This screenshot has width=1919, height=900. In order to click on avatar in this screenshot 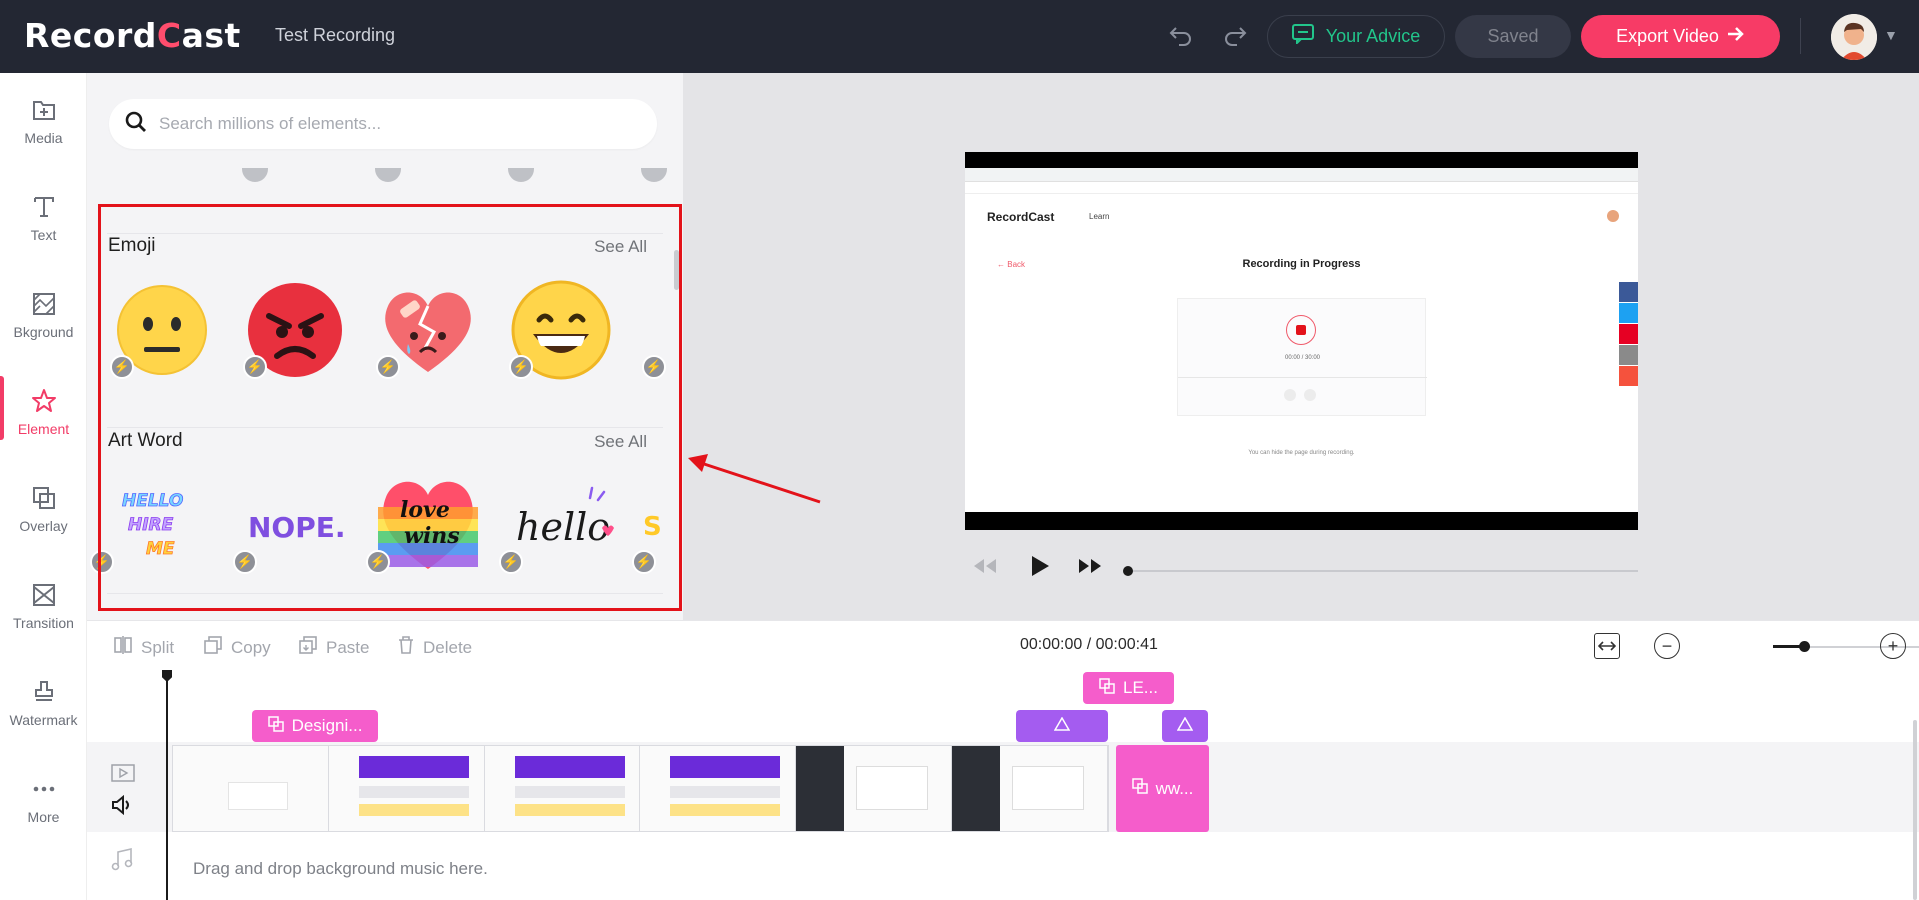, I will do `click(1854, 37)`.